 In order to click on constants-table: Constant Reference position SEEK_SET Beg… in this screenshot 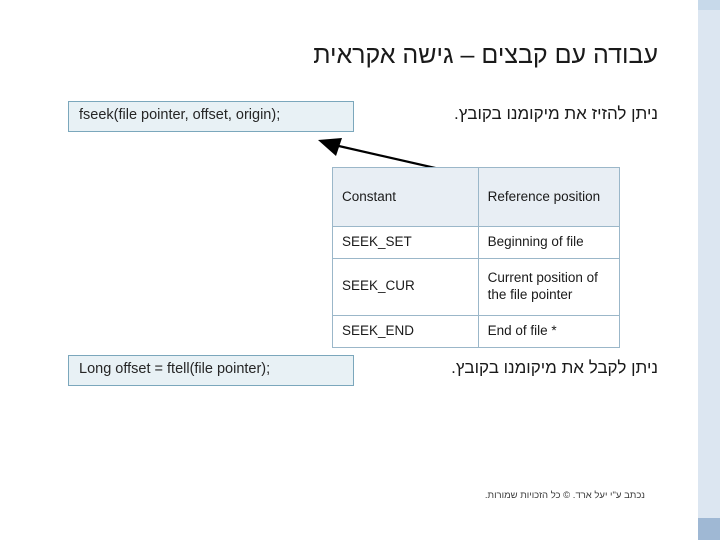, I will do `click(476, 257)`.